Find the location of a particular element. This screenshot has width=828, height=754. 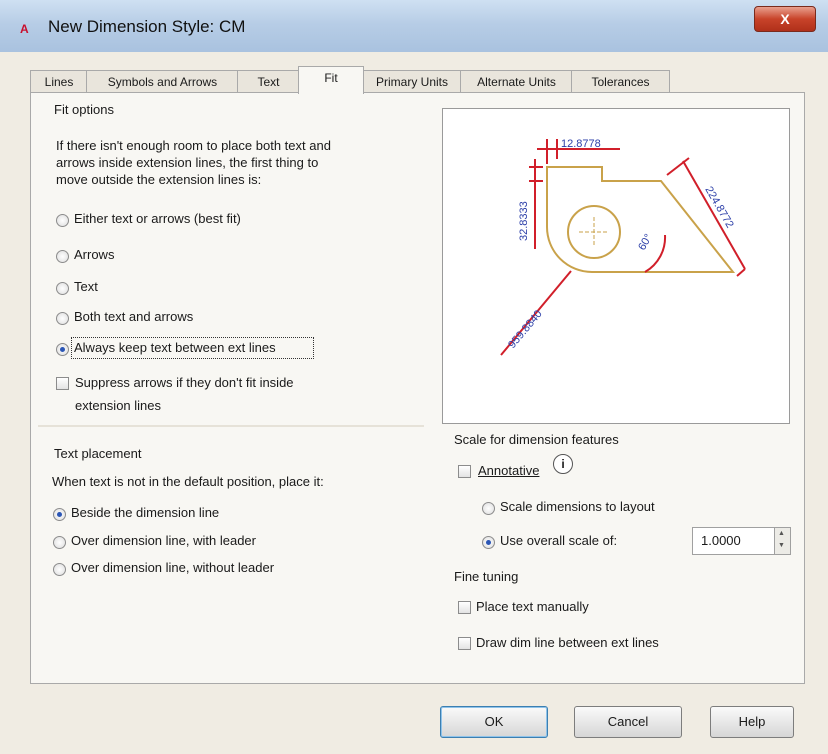

label-scale-to-layout: Scale dimensions to layout is located at coordinates (577, 506).